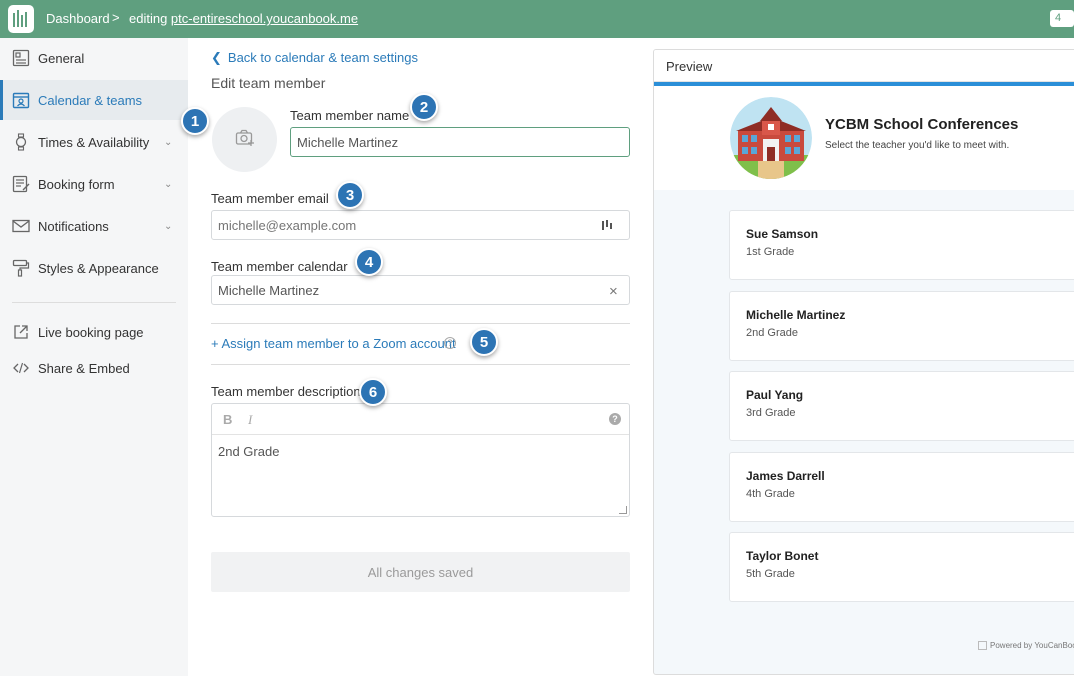  I want to click on sidebar-item-notifications: Notifications ⌄, so click(94, 226).